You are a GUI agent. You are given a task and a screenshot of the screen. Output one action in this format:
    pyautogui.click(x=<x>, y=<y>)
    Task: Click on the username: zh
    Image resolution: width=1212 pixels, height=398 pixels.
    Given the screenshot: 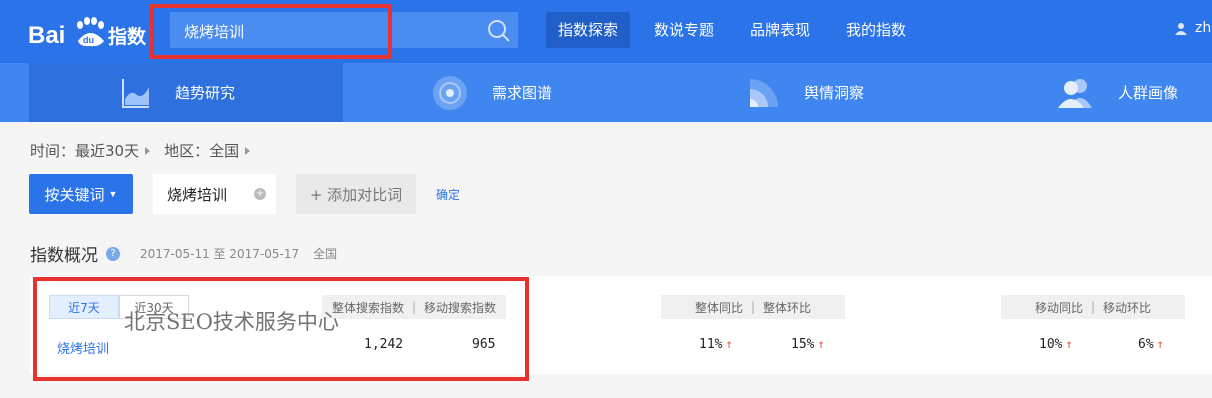 What is the action you would take?
    pyautogui.click(x=1203, y=28)
    